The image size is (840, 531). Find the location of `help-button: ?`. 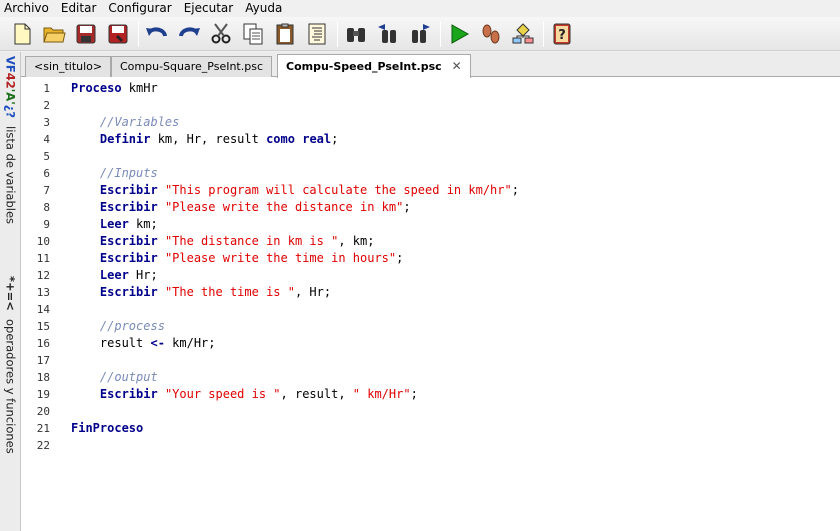

help-button: ? is located at coordinates (562, 34).